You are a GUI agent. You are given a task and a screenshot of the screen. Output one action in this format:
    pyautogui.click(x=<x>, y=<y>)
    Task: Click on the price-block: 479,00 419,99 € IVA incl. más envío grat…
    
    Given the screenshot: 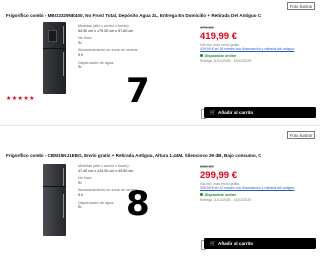 What is the action you would take?
    pyautogui.click(x=258, y=44)
    